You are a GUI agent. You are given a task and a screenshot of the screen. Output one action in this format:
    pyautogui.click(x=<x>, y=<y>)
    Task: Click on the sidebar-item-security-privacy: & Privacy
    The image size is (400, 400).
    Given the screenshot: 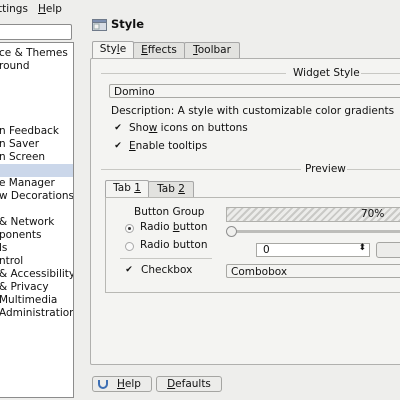 What is the action you would take?
    pyautogui.click(x=36, y=287)
    